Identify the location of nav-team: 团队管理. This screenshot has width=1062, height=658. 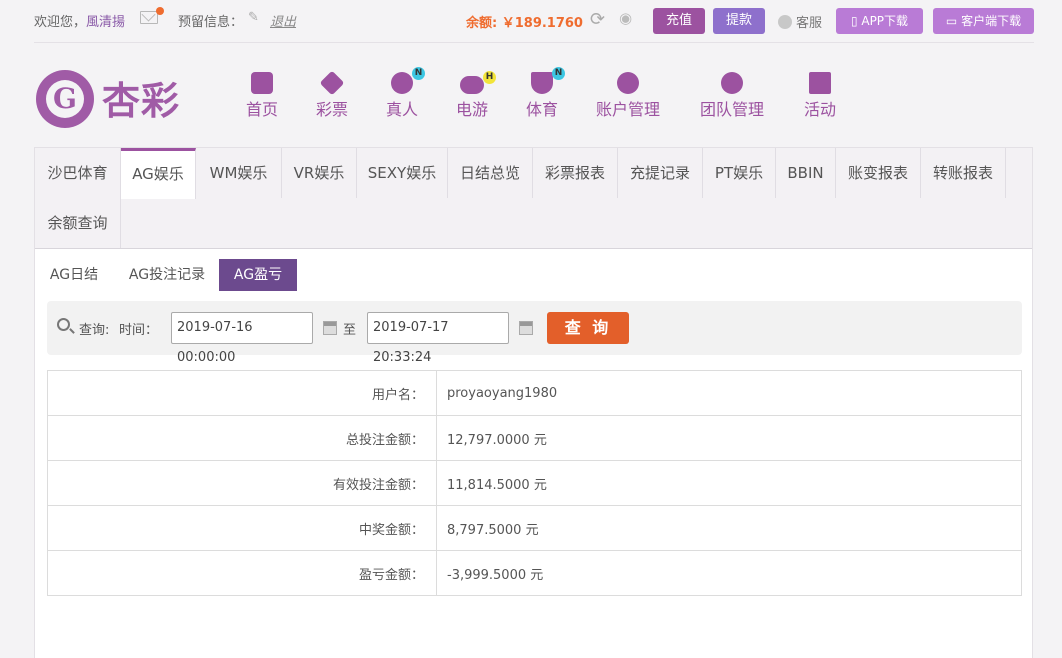
(732, 96).